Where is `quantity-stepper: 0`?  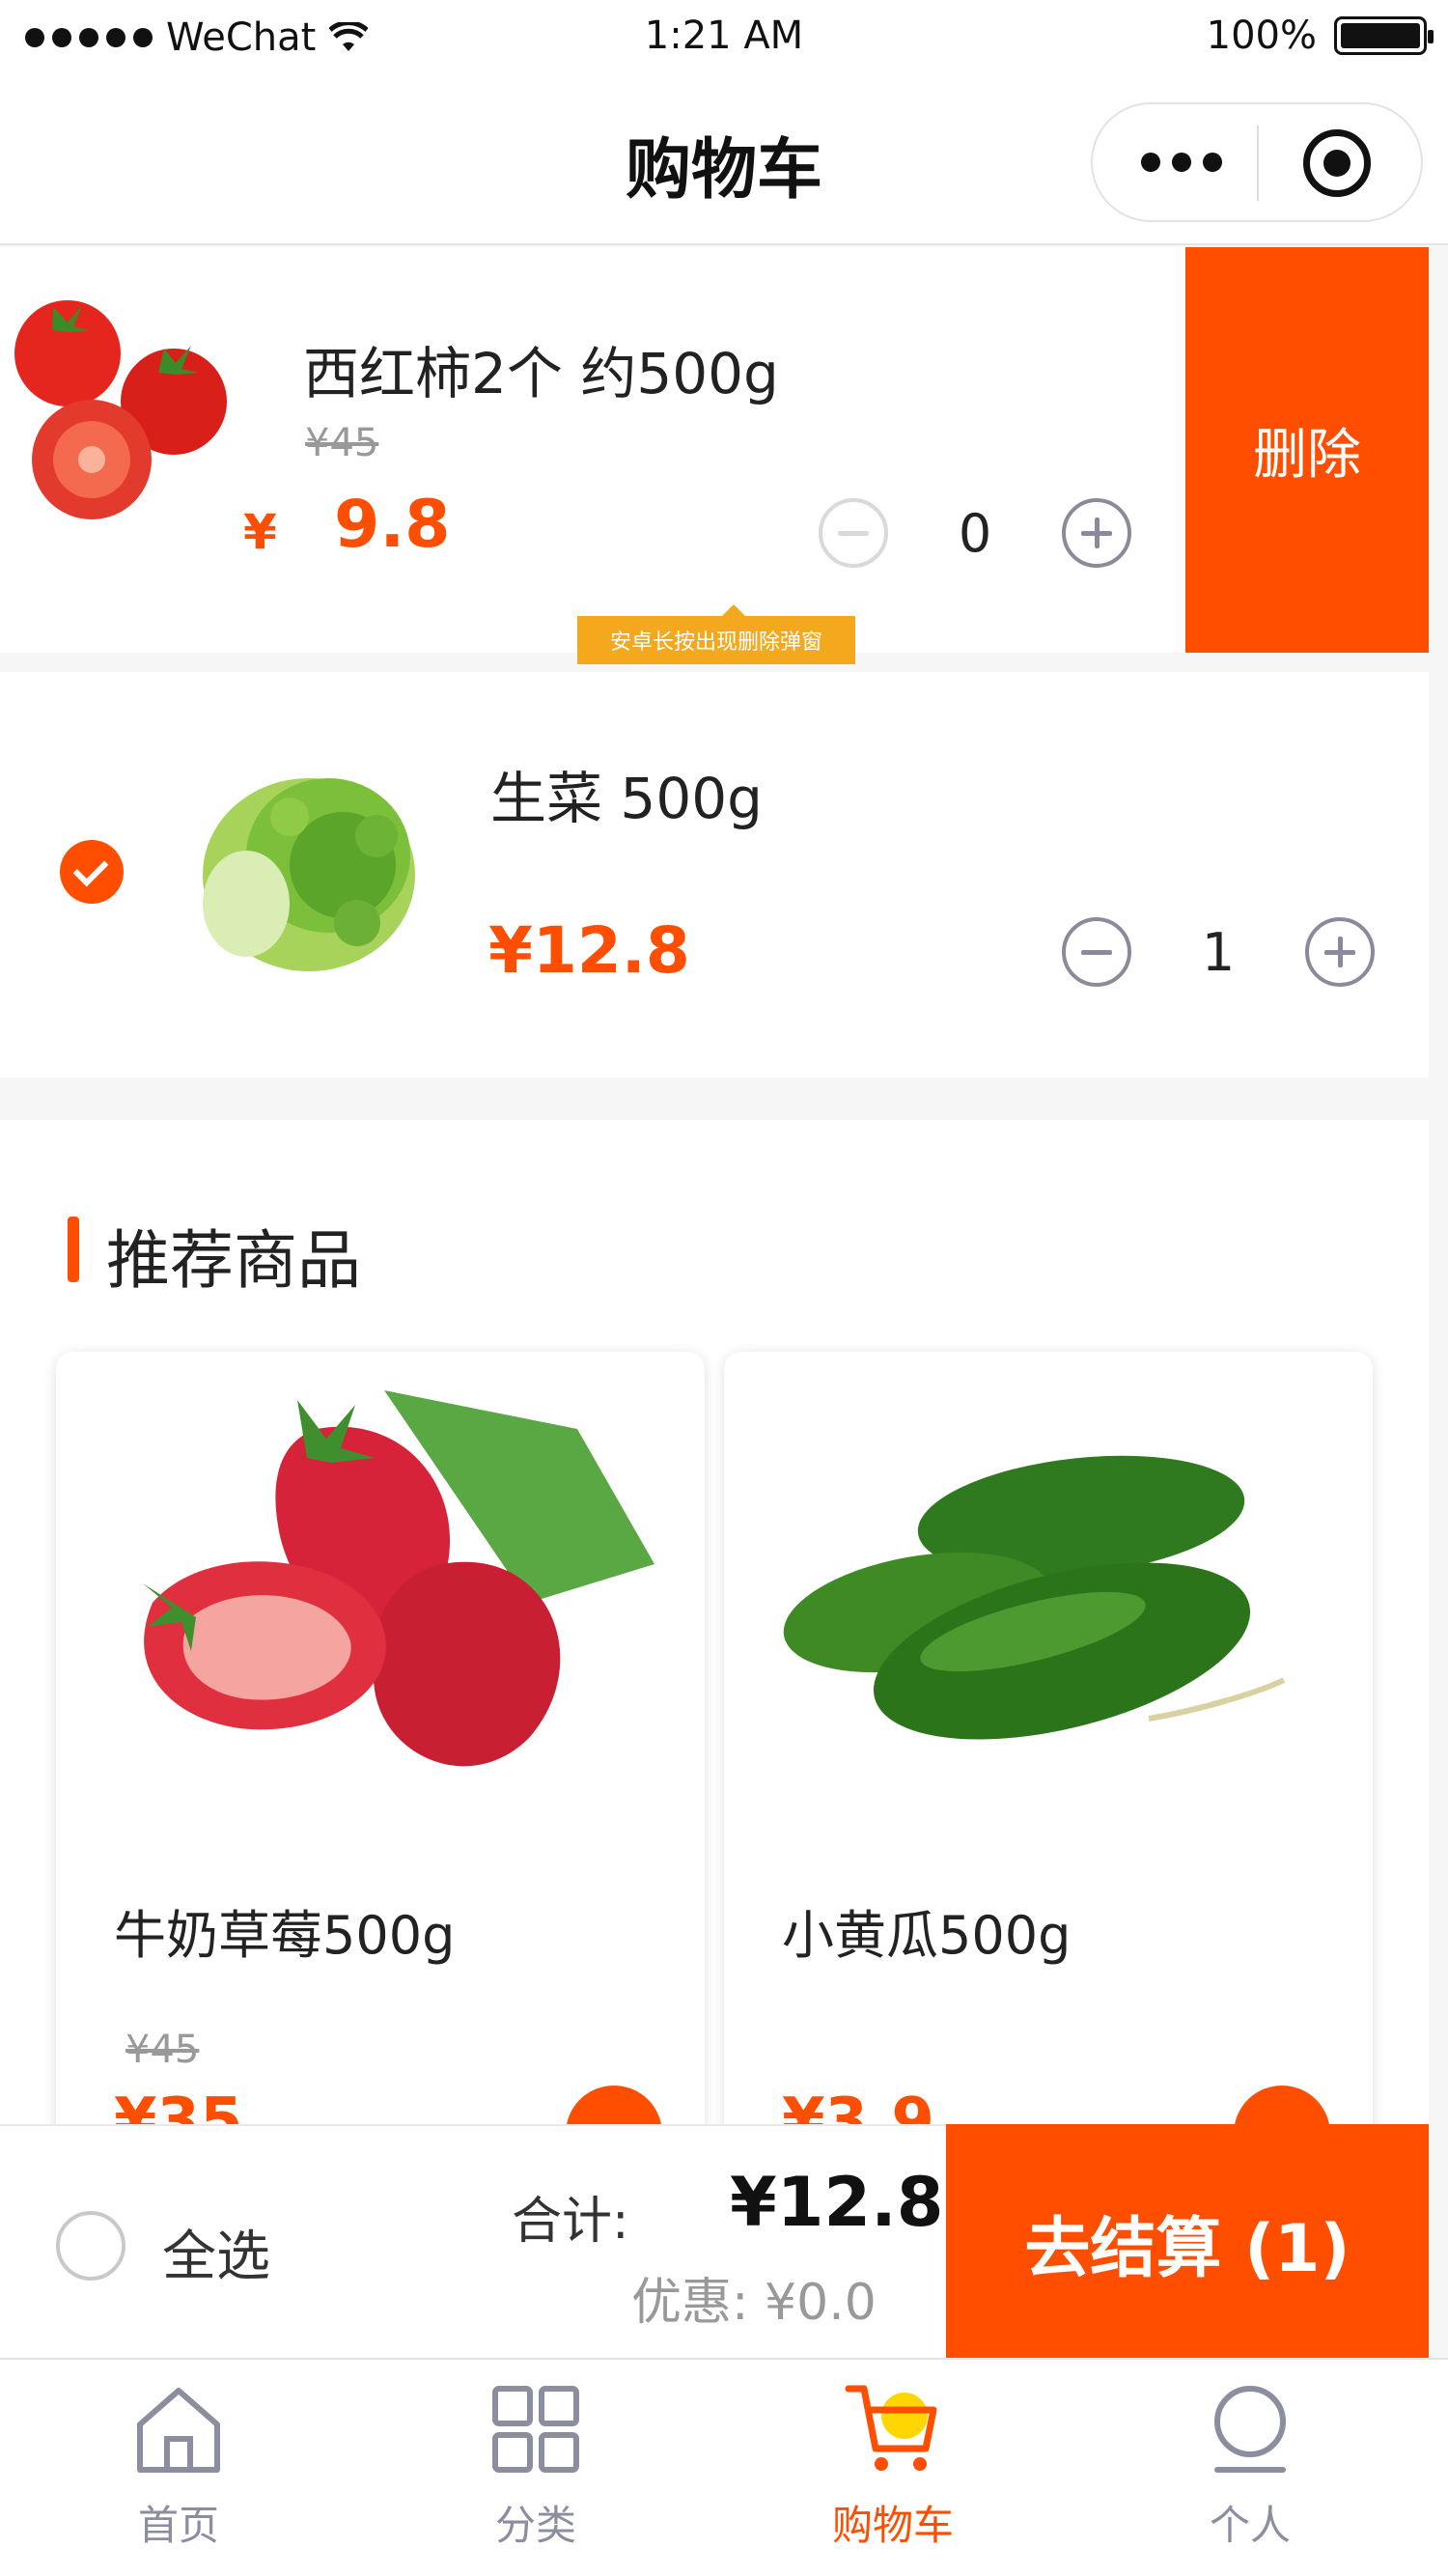 quantity-stepper: 0 is located at coordinates (975, 533).